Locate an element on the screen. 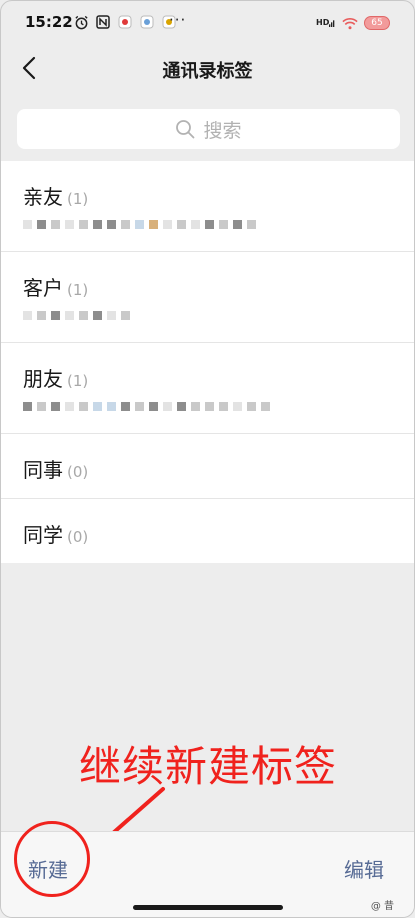 The width and height of the screenshot is (415, 918). annotation-arrow-icon is located at coordinates (128, 820).